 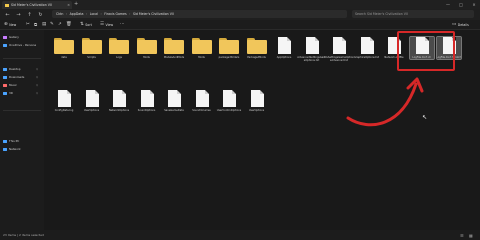 I want to click on file-item: AdvancedSettingsGameOptions.txt, so click(x=311, y=49).